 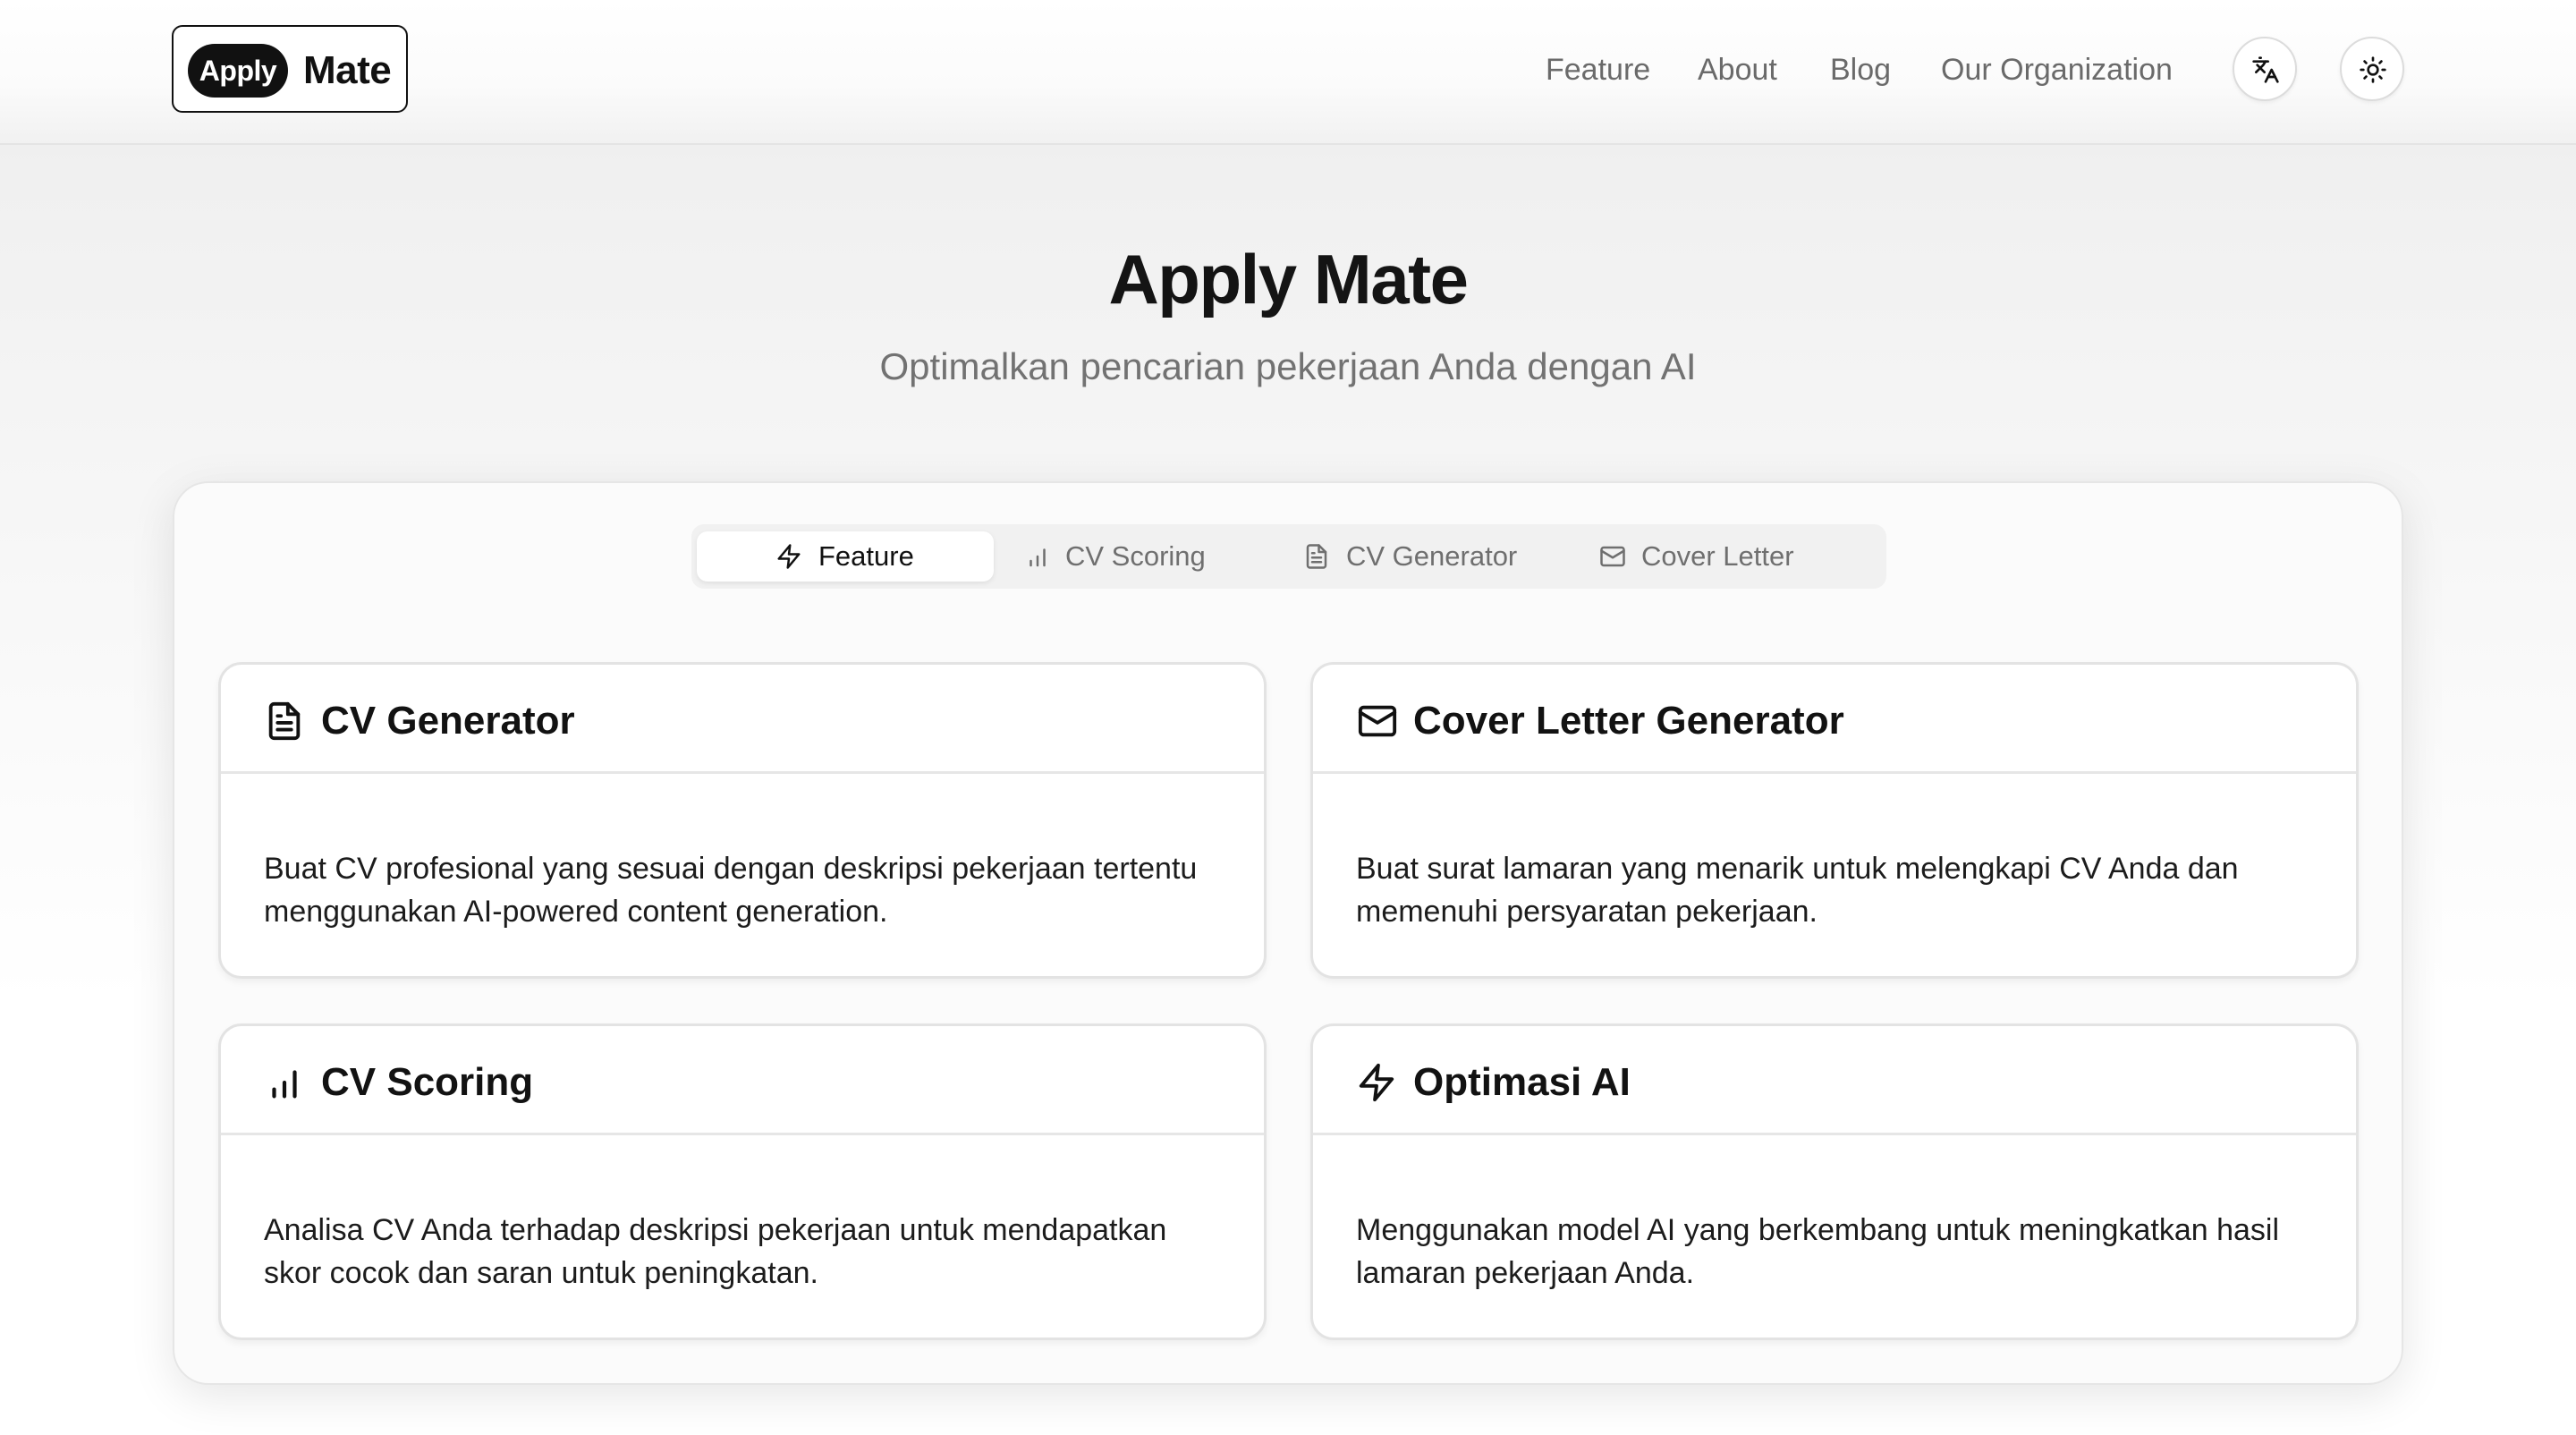 What do you see at coordinates (1834, 1080) in the screenshot?
I see `feature-card-header: Optimasi AI` at bounding box center [1834, 1080].